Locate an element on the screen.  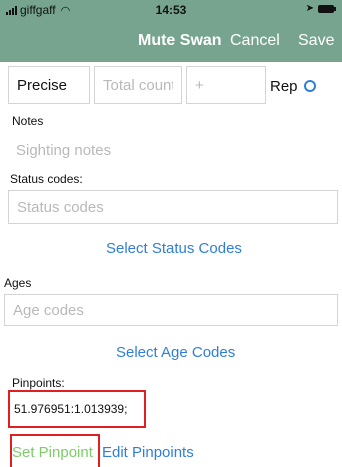
set-pinpoint-button: Set Pinpoint is located at coordinates (52, 452).